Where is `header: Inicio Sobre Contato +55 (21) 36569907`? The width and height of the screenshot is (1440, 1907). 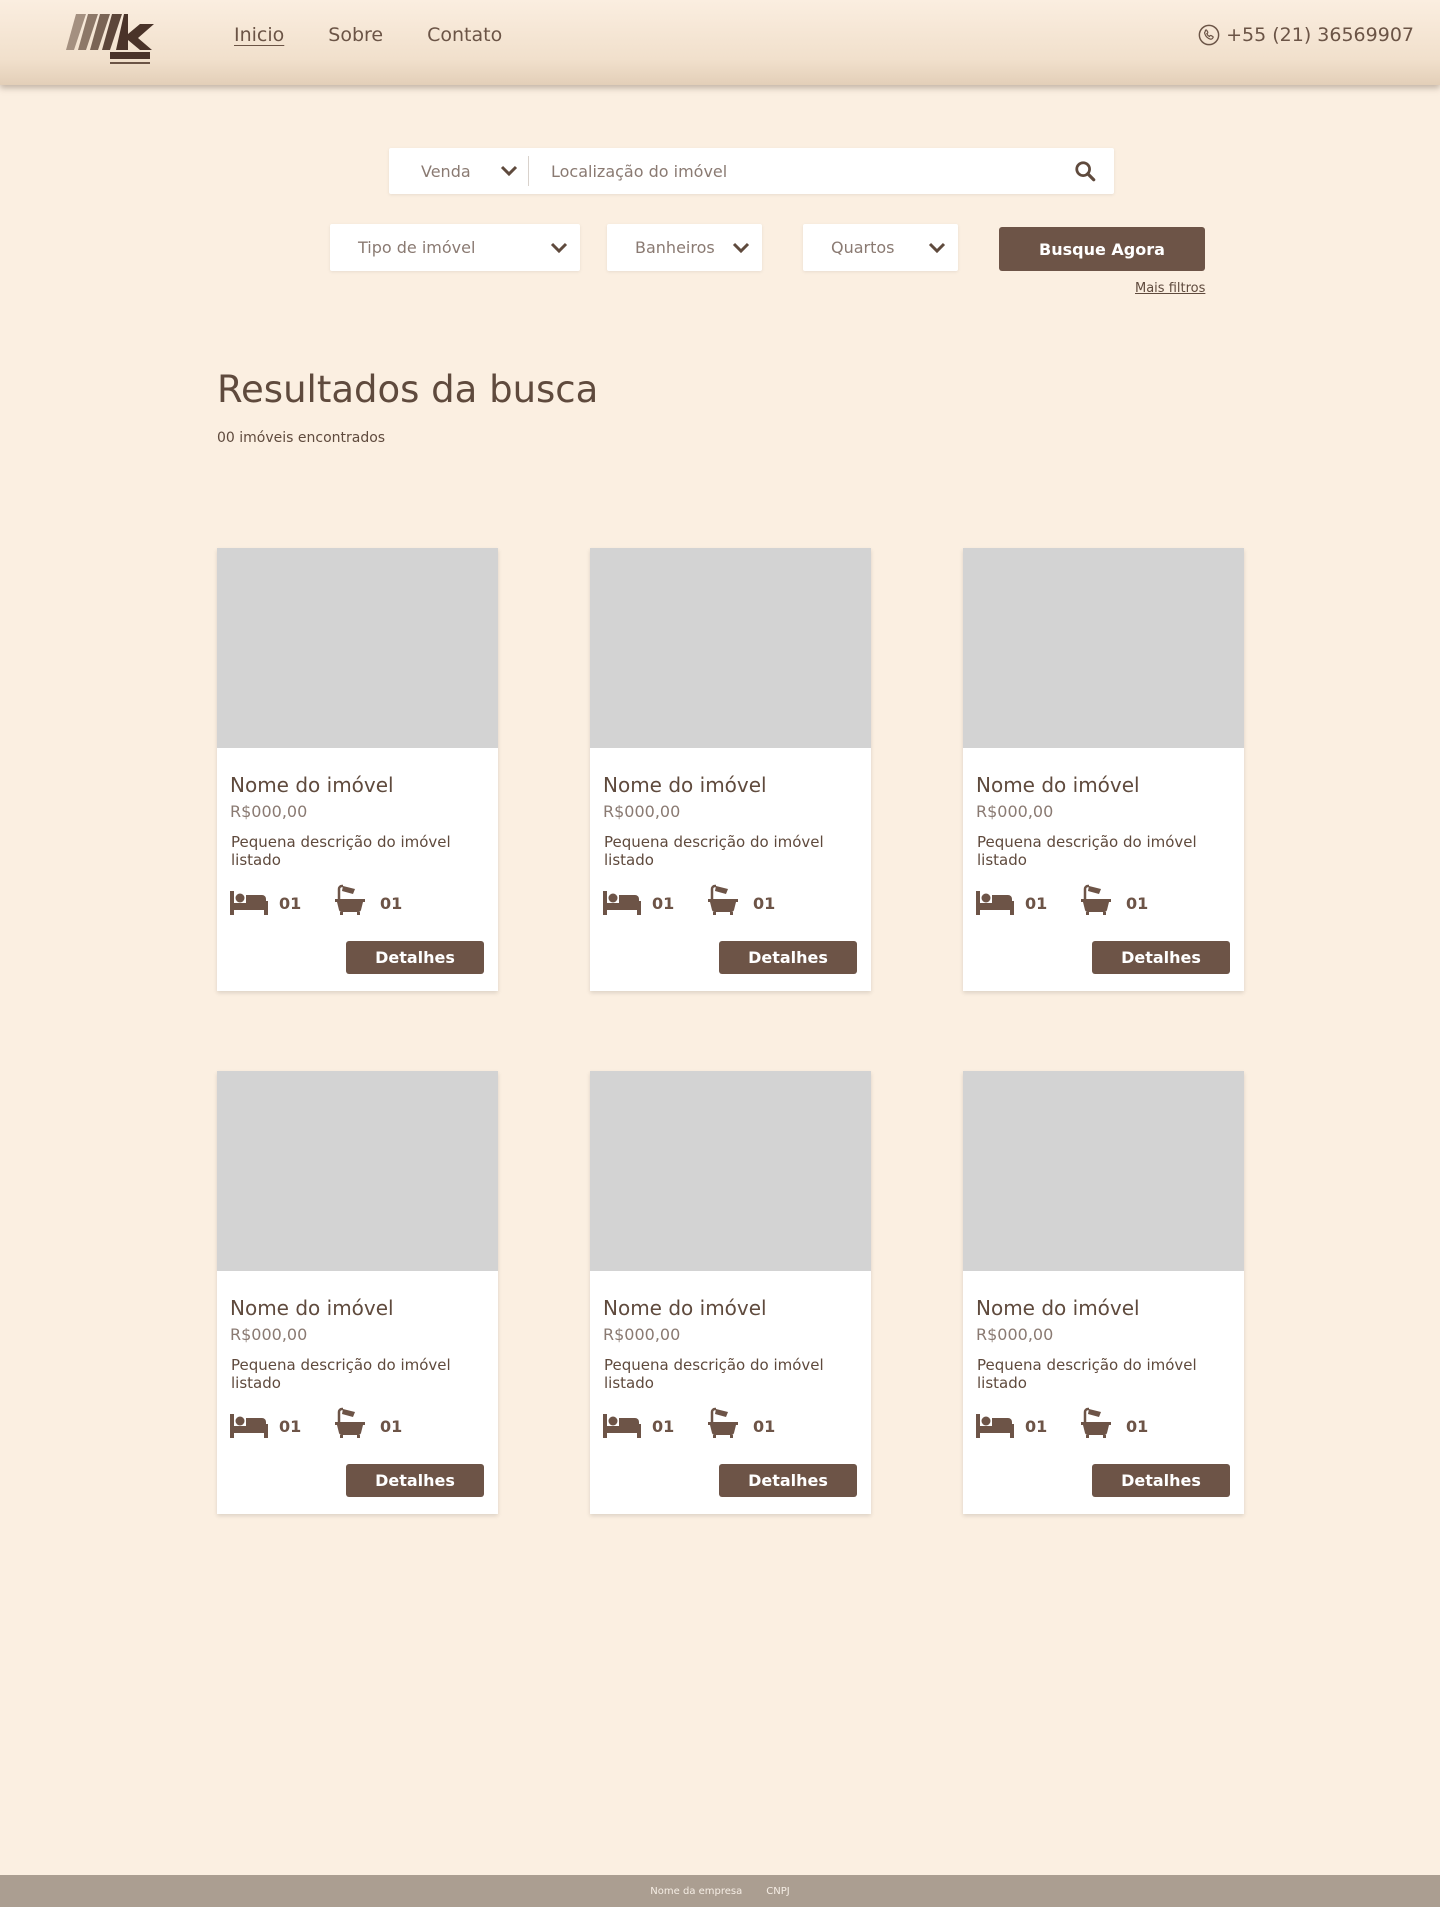 header: Inicio Sobre Contato +55 (21) 36569907 is located at coordinates (720, 42).